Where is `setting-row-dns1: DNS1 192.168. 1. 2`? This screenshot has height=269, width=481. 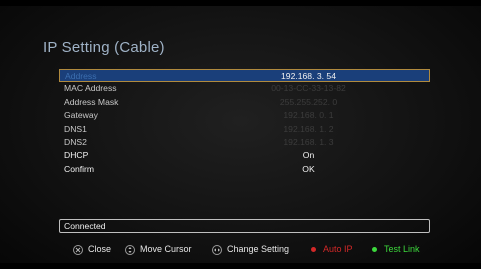 setting-row-dns1: DNS1 192.168. 1. 2 is located at coordinates (244, 129).